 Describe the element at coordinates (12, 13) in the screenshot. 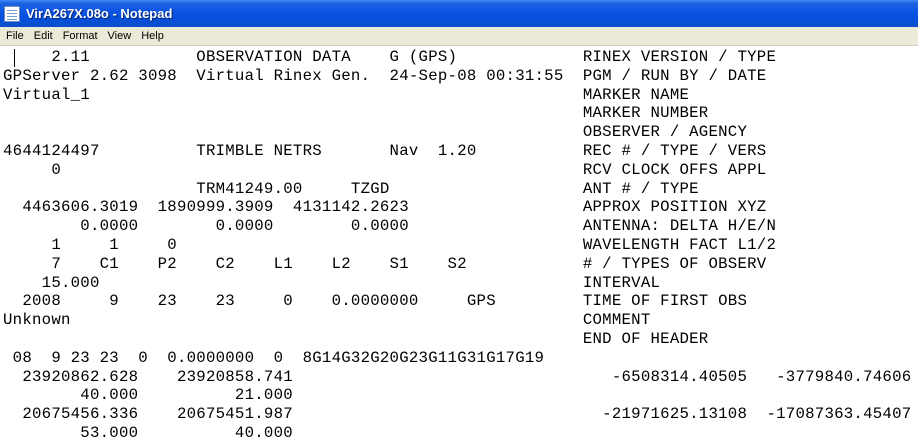

I see `notepad-icon` at that location.